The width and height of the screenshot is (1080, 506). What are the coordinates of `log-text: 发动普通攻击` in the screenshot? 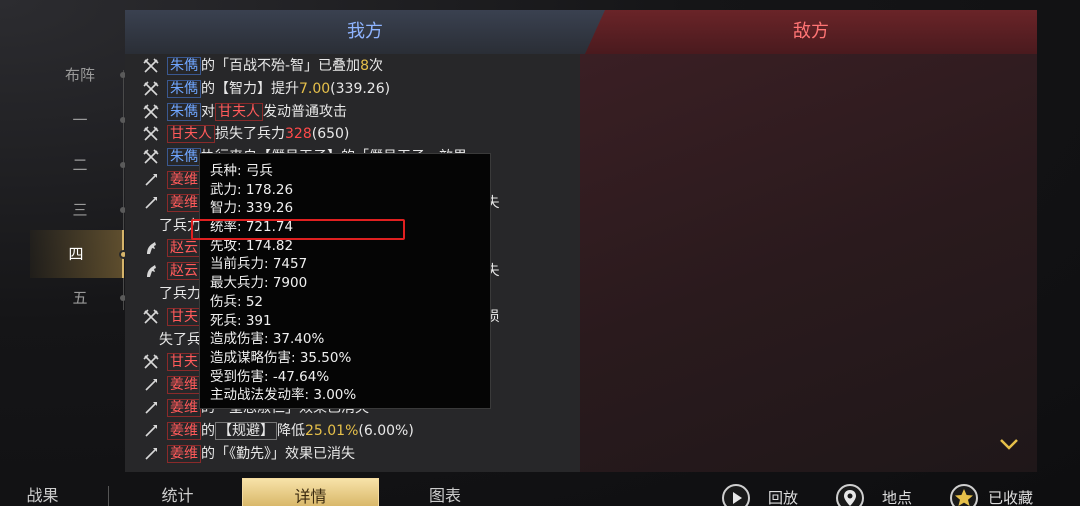 It's located at (305, 111).